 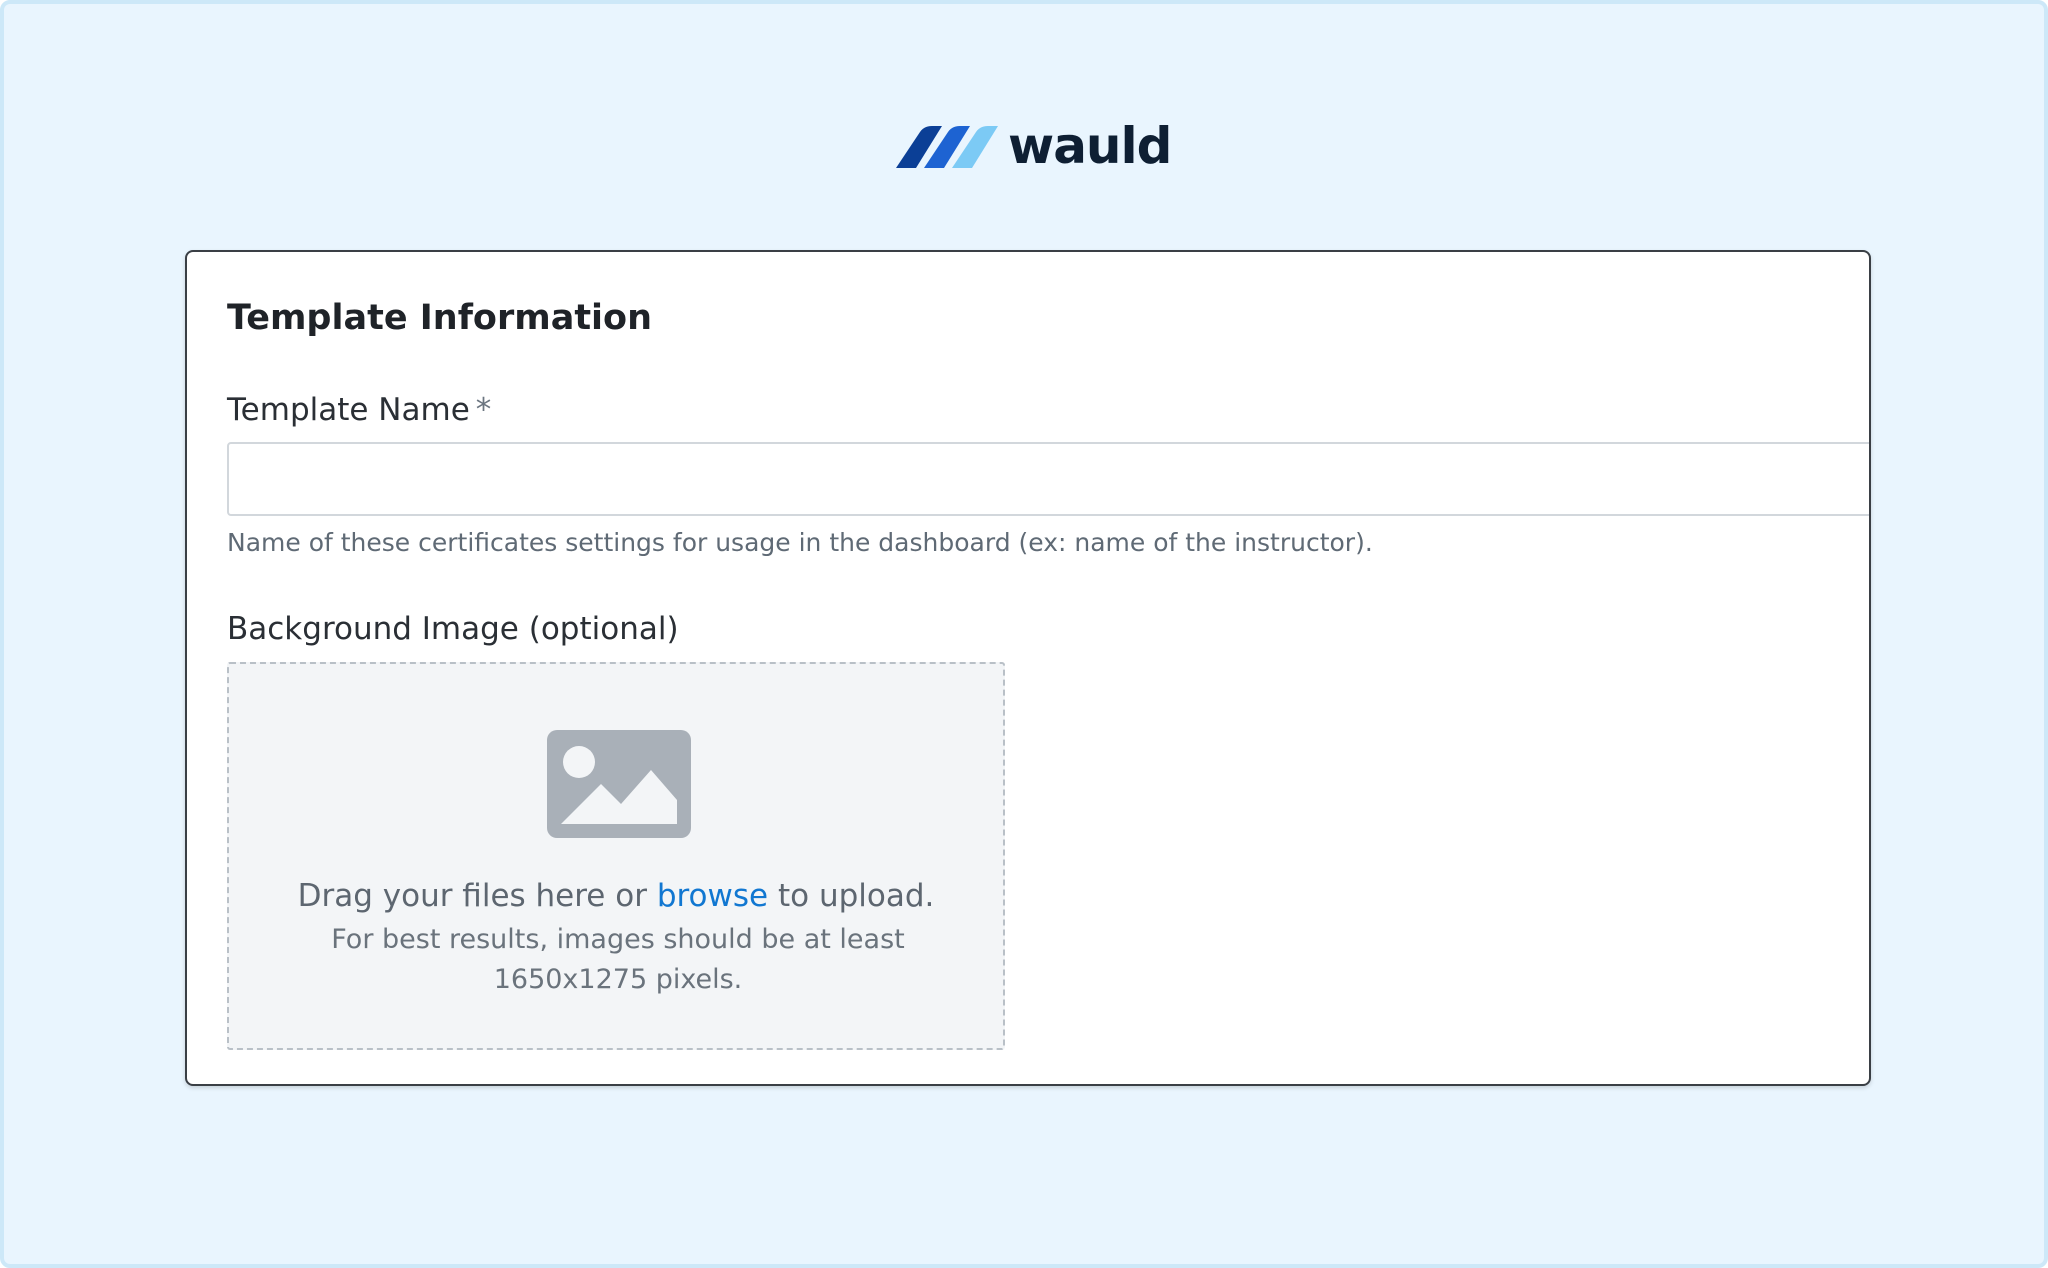 I want to click on background-image-label: Background Image (optional), so click(x=453, y=629).